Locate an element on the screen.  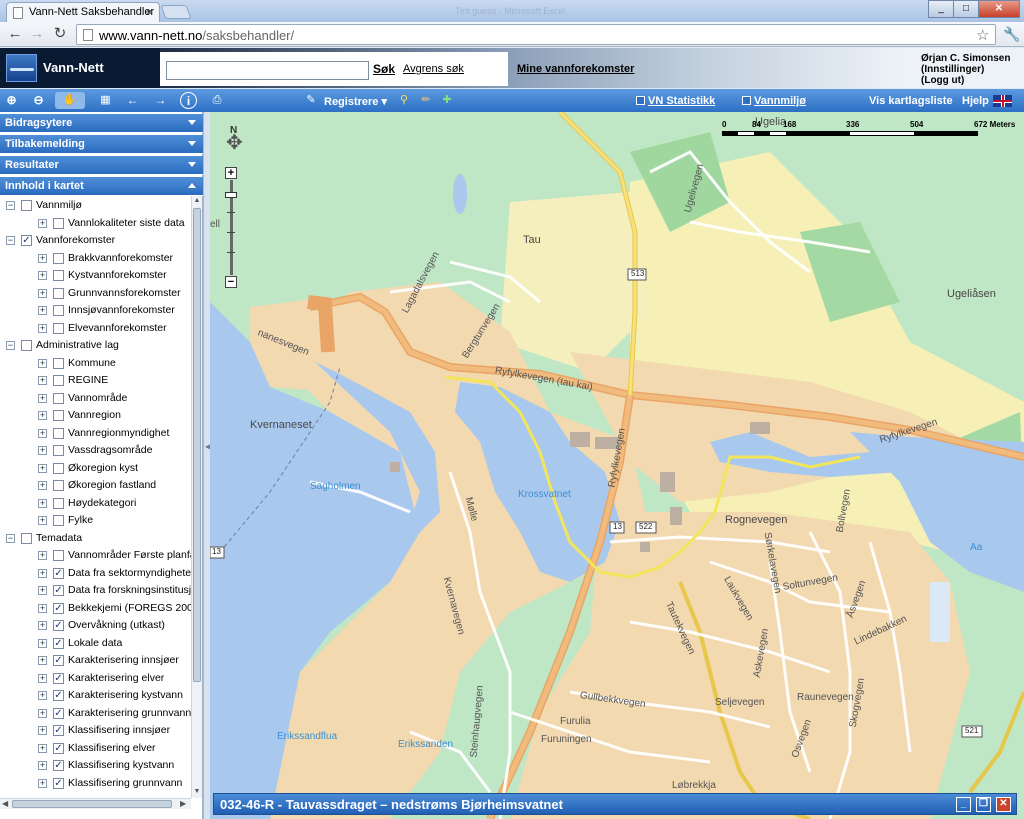
restore-icon: ❐ is located at coordinates (983, 804).